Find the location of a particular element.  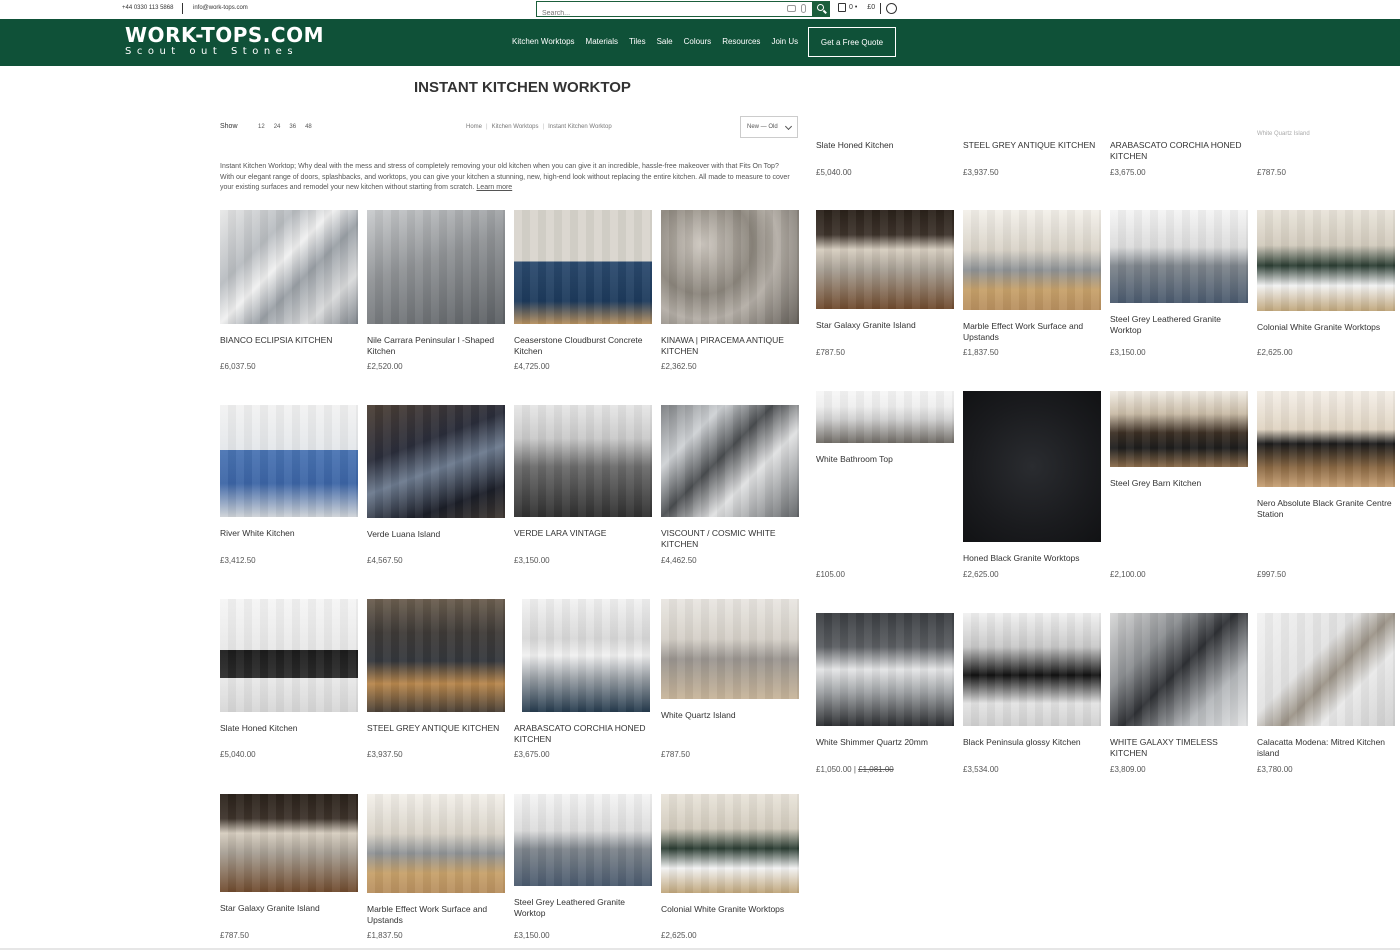

email-link: info@work-tops.com is located at coordinates (220, 8).